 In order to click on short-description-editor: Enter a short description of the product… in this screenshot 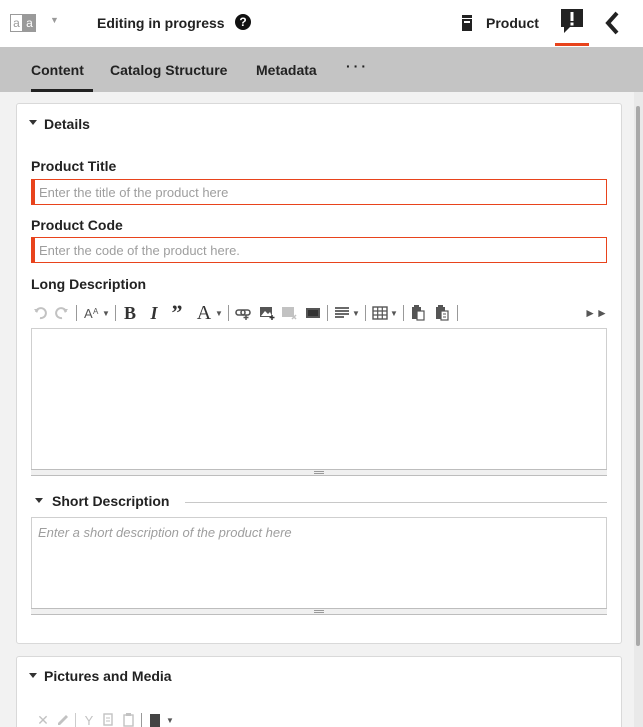, I will do `click(319, 566)`.